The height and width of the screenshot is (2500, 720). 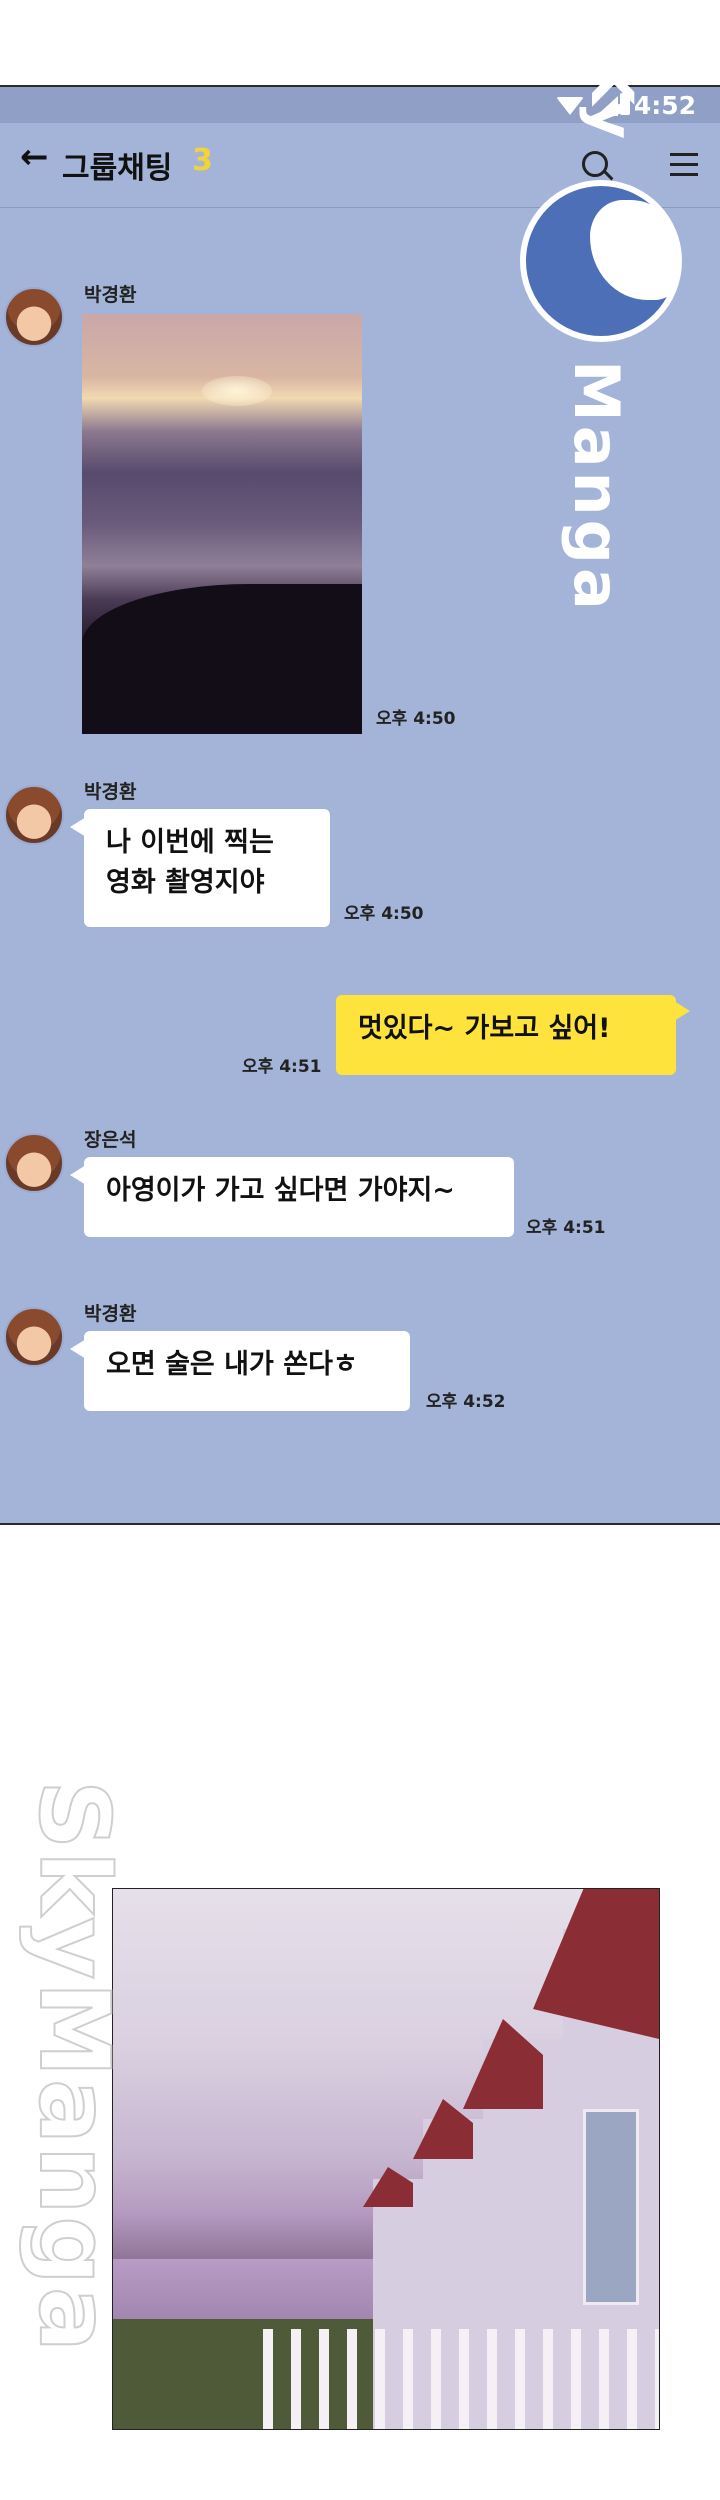 I want to click on message-bubble: 오면 술은 내가 쏜다ㅎ, so click(x=240, y=1371).